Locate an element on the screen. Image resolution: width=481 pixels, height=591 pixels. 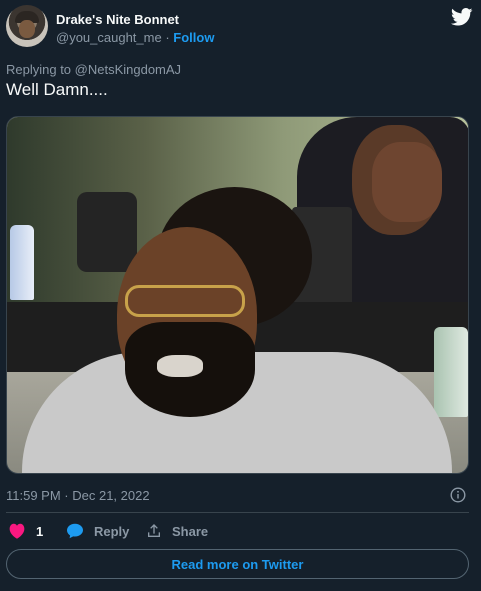
like-button: 1 is located at coordinates (25, 531).